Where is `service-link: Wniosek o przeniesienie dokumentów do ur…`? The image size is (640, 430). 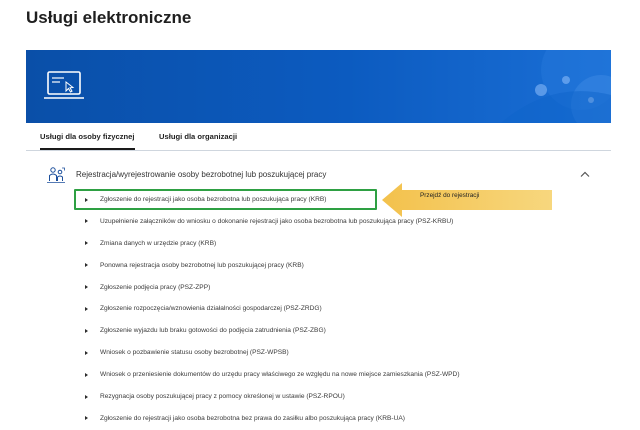 service-link: Wniosek o przeniesienie dokumentów do ur… is located at coordinates (280, 374).